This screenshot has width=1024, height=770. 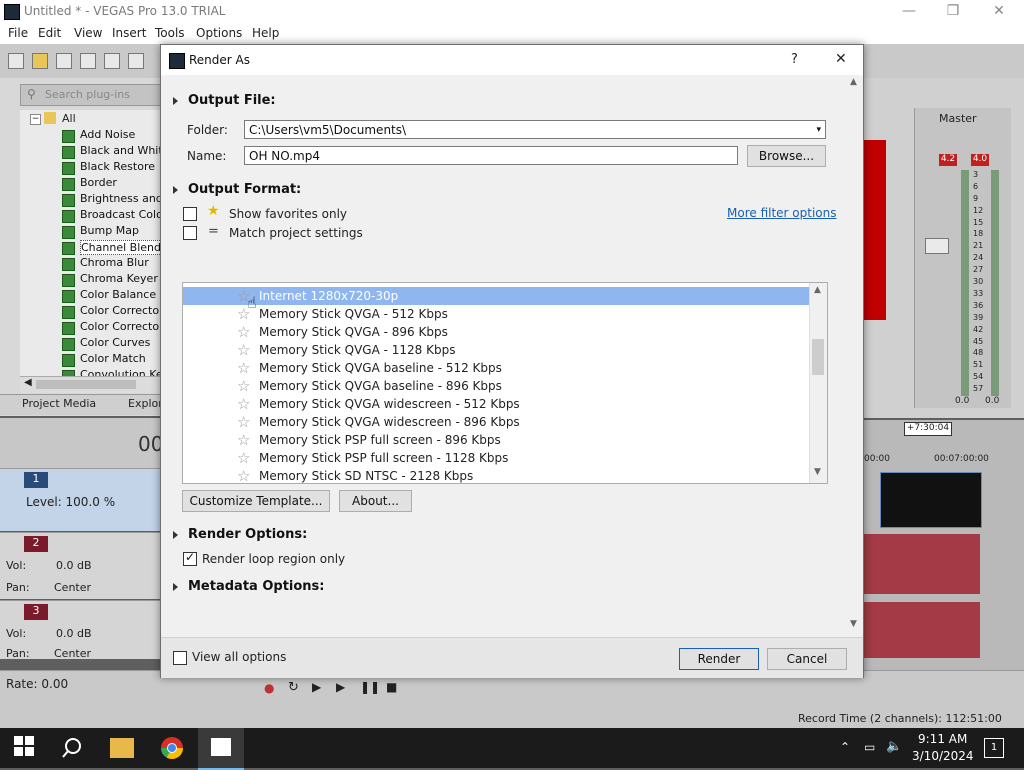 I want to click on record-icon: ●, so click(x=269, y=688).